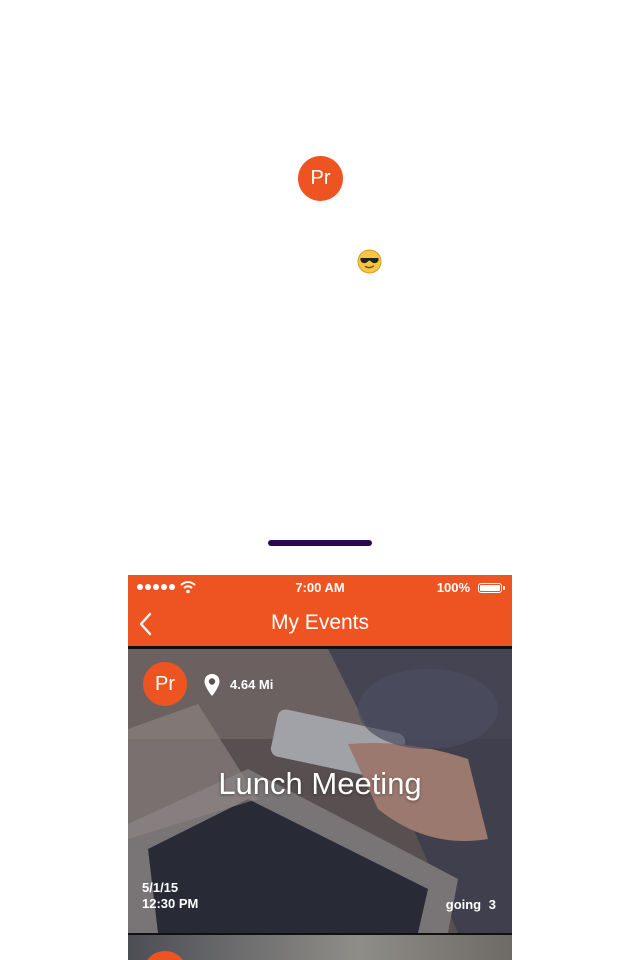 This screenshot has height=960, width=640. I want to click on event-time: 12:30 PM, so click(170, 903).